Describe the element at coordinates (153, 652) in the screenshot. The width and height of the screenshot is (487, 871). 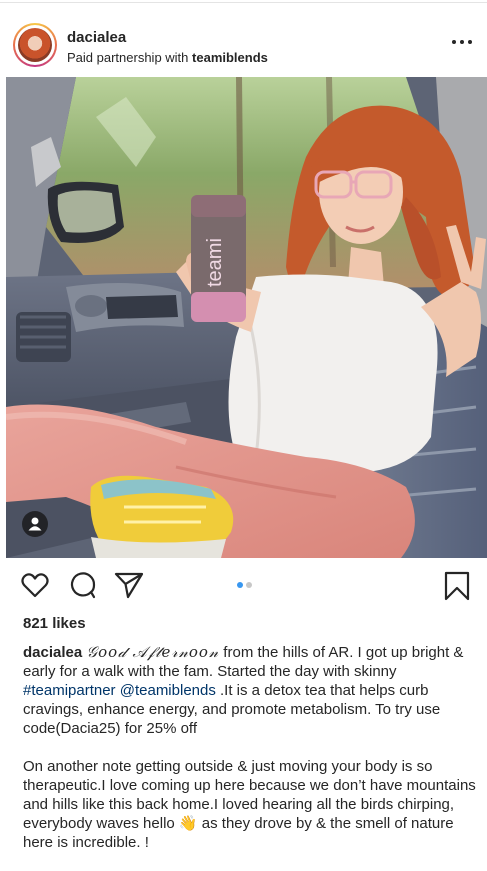
I see `caption-greeting: 𝒢𝑜𝑜𝒹 𝒜𝒻𝓉𝑒𝓇𝓃𝑜𝑜𝓃` at that location.